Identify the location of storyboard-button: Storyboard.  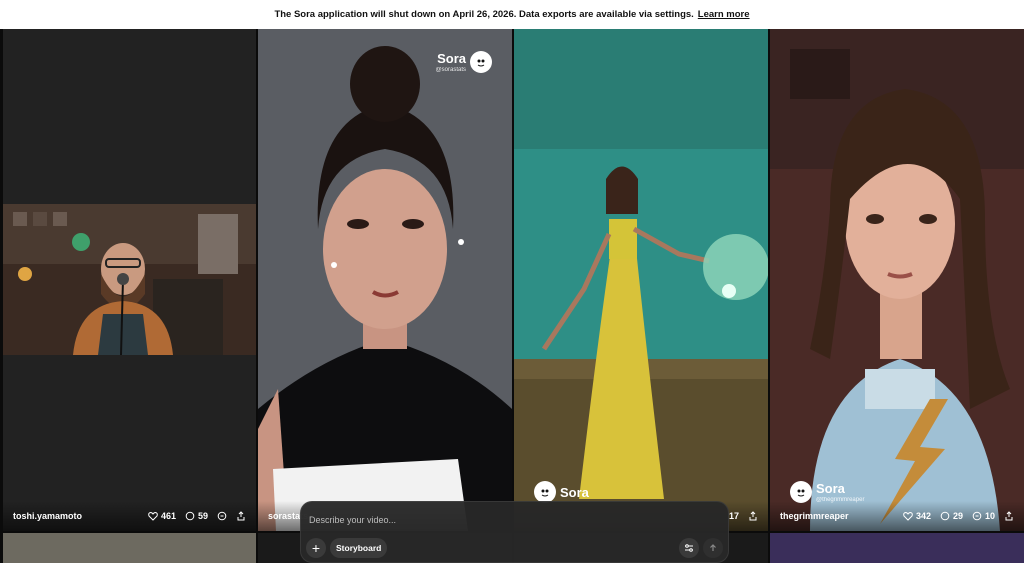
(359, 548).